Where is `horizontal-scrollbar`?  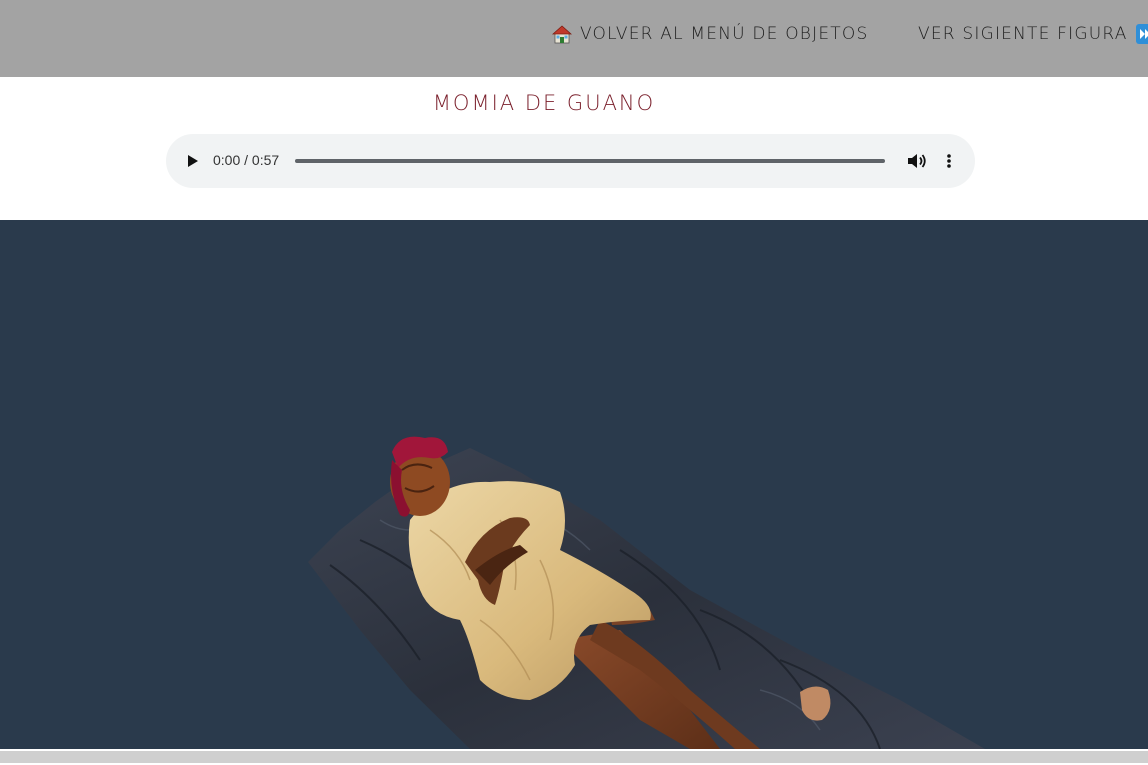 horizontal-scrollbar is located at coordinates (574, 757).